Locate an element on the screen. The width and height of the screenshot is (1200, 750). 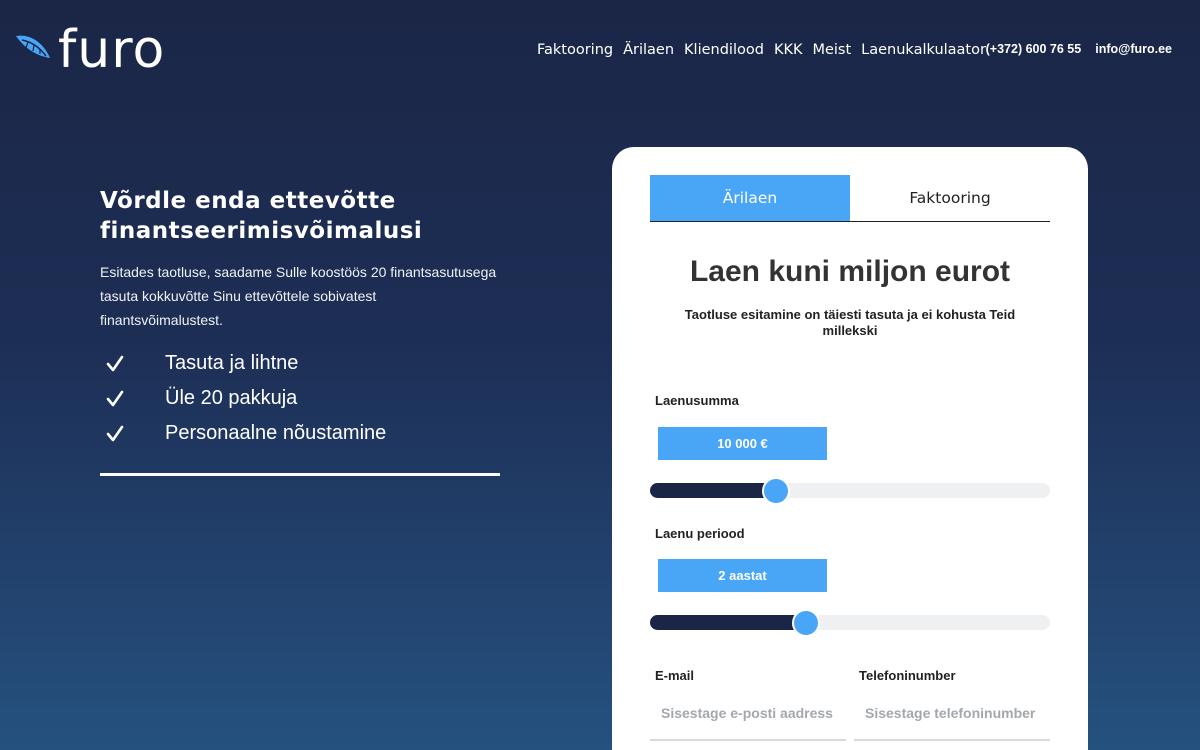
nav-faktooring: Faktooring is located at coordinates (575, 50).